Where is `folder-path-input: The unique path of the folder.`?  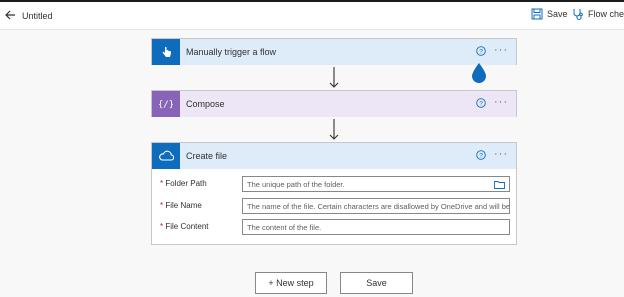 folder-path-input: The unique path of the folder. is located at coordinates (376, 184).